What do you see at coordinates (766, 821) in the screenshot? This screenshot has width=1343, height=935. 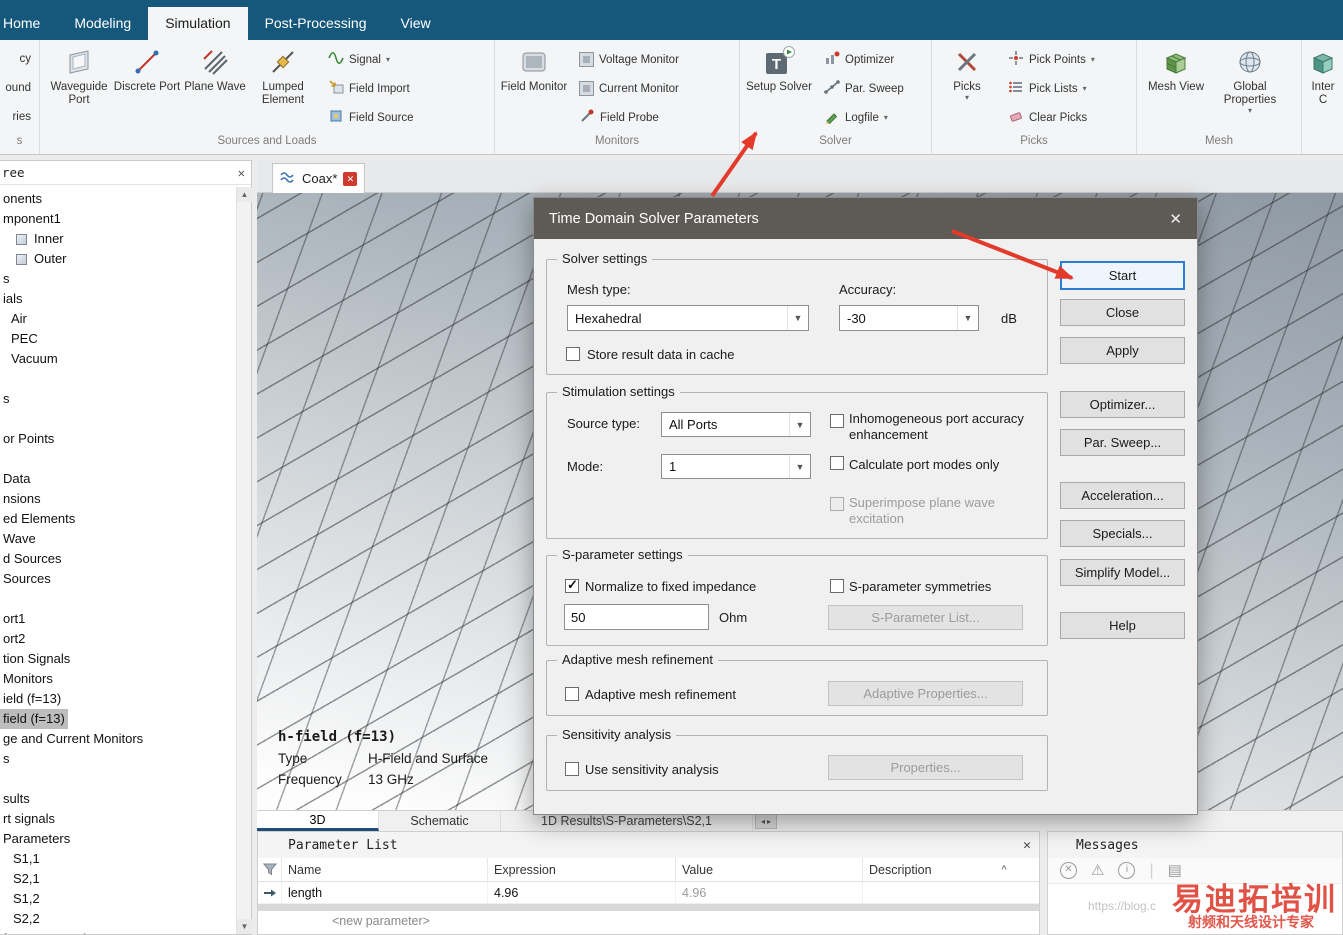 I see `tab-scroll-button: ◂ ▸` at bounding box center [766, 821].